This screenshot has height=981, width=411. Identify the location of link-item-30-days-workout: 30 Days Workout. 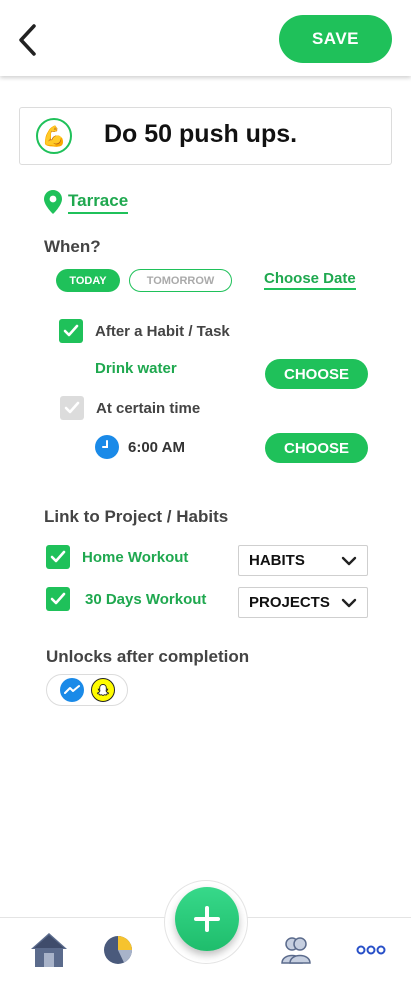
(126, 599).